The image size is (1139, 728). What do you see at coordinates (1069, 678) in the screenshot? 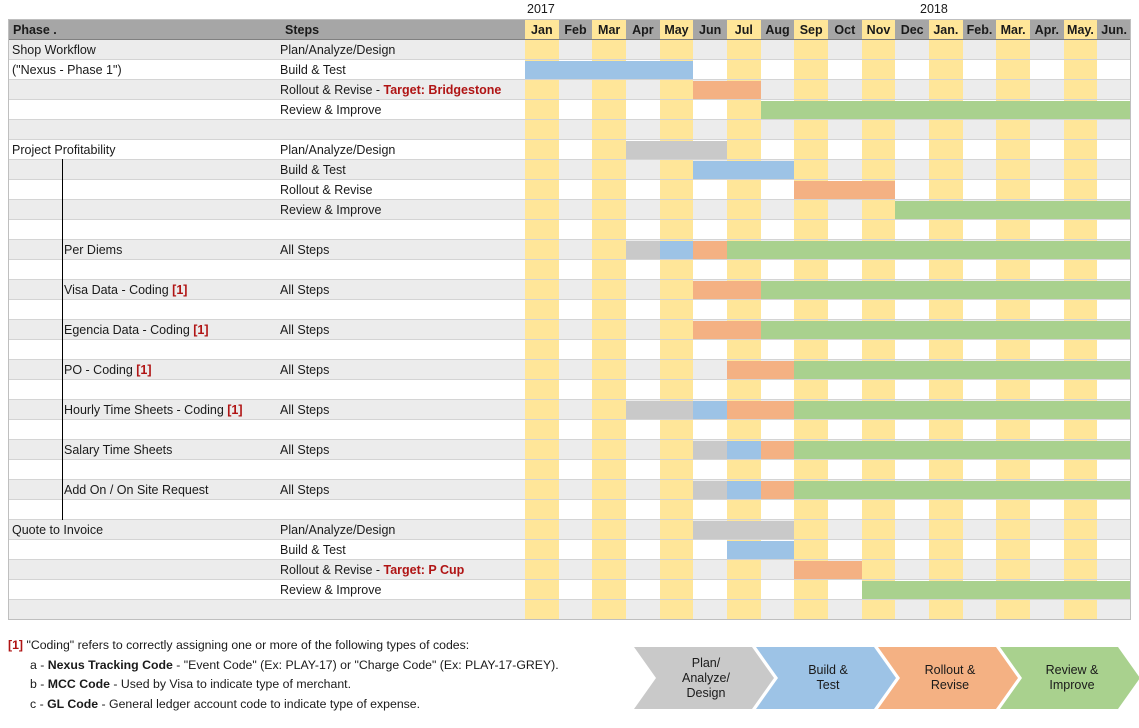
I see `legend-chevron: Review & Improve` at bounding box center [1069, 678].